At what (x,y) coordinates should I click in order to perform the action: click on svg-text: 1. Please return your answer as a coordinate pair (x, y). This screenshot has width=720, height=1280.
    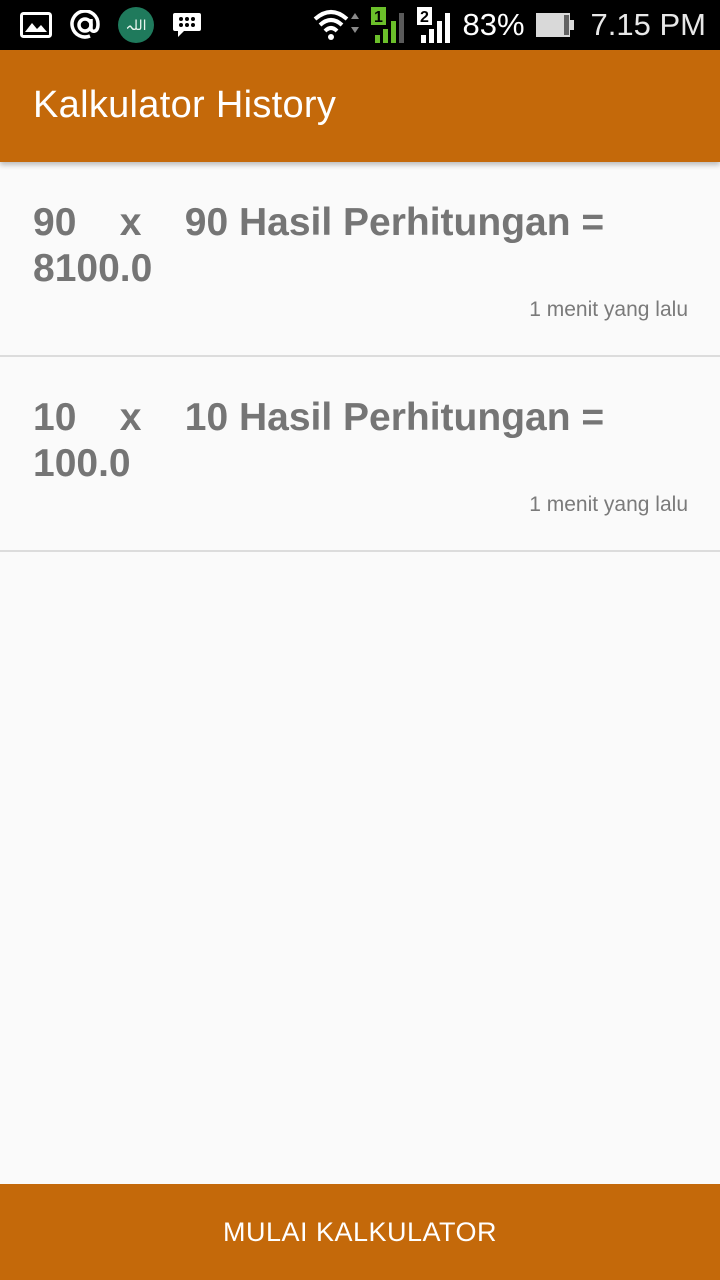
    Looking at the image, I should click on (378, 17).